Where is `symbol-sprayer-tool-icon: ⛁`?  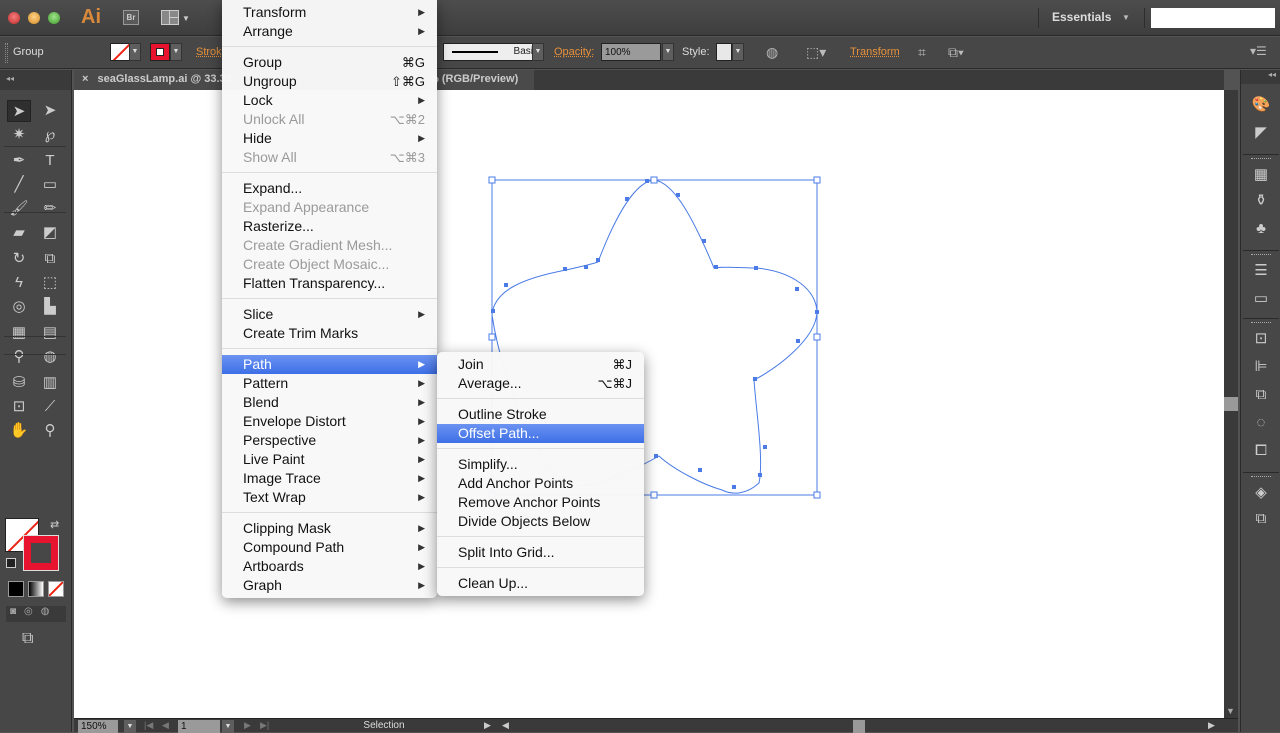
symbol-sprayer-tool-icon: ⛁ is located at coordinates (19, 383).